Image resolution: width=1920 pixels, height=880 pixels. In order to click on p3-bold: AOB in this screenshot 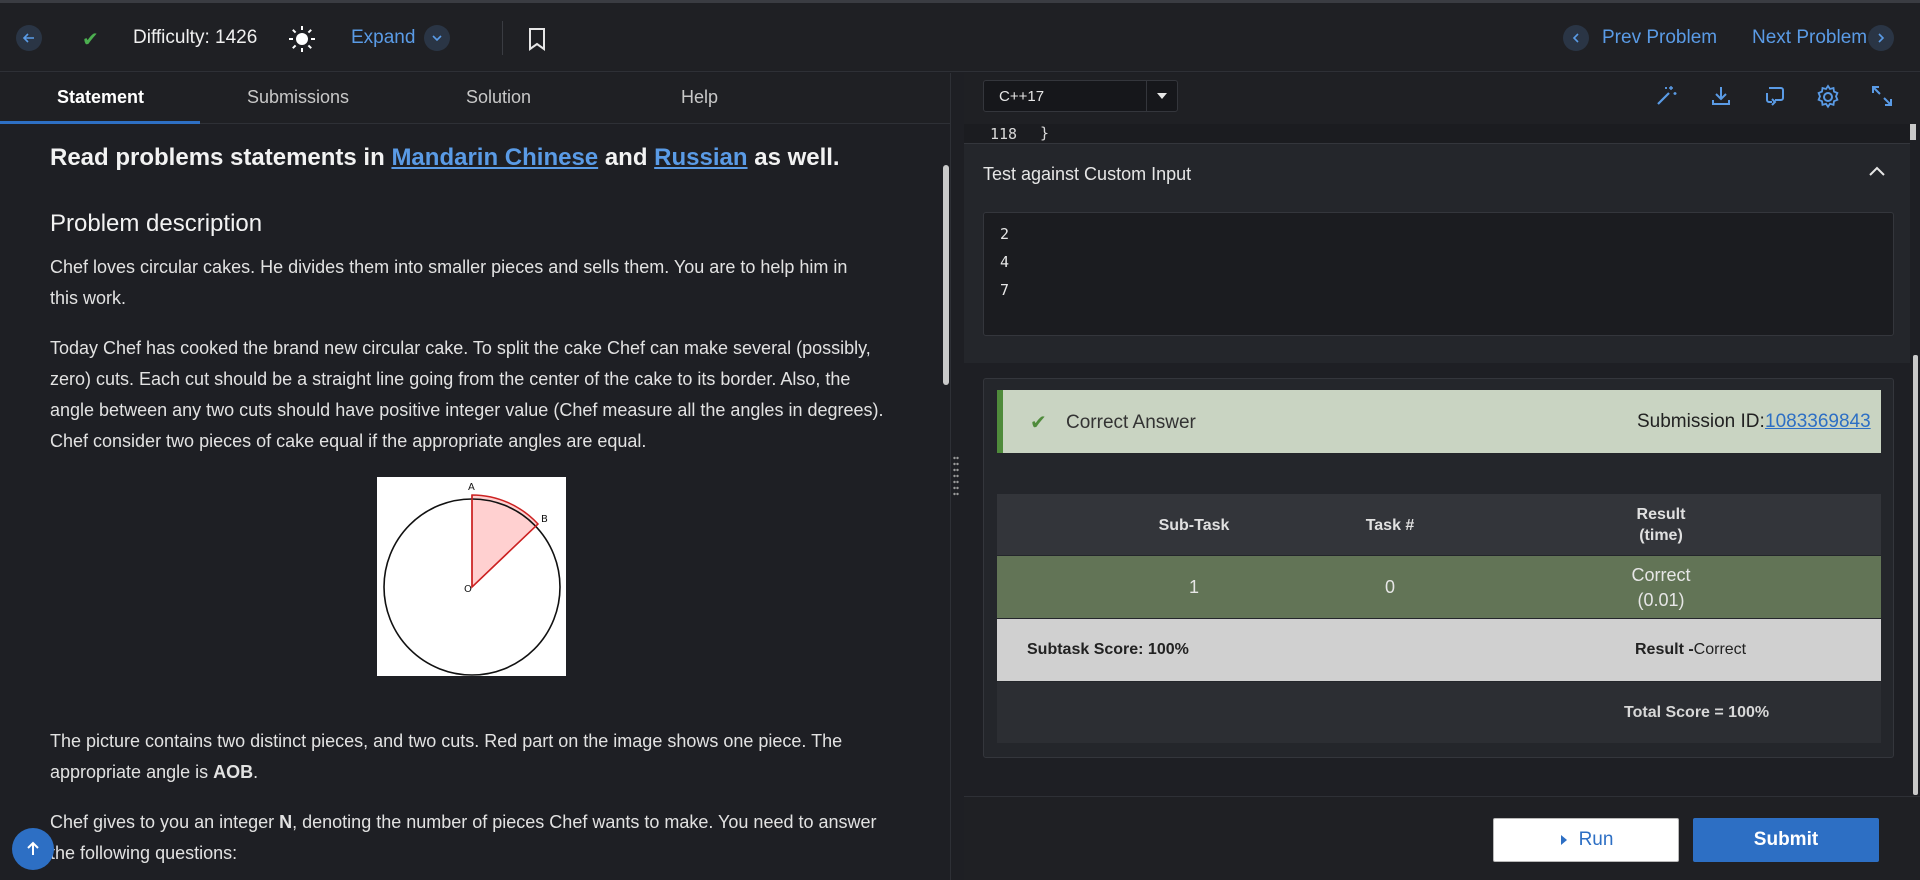, I will do `click(233, 772)`.